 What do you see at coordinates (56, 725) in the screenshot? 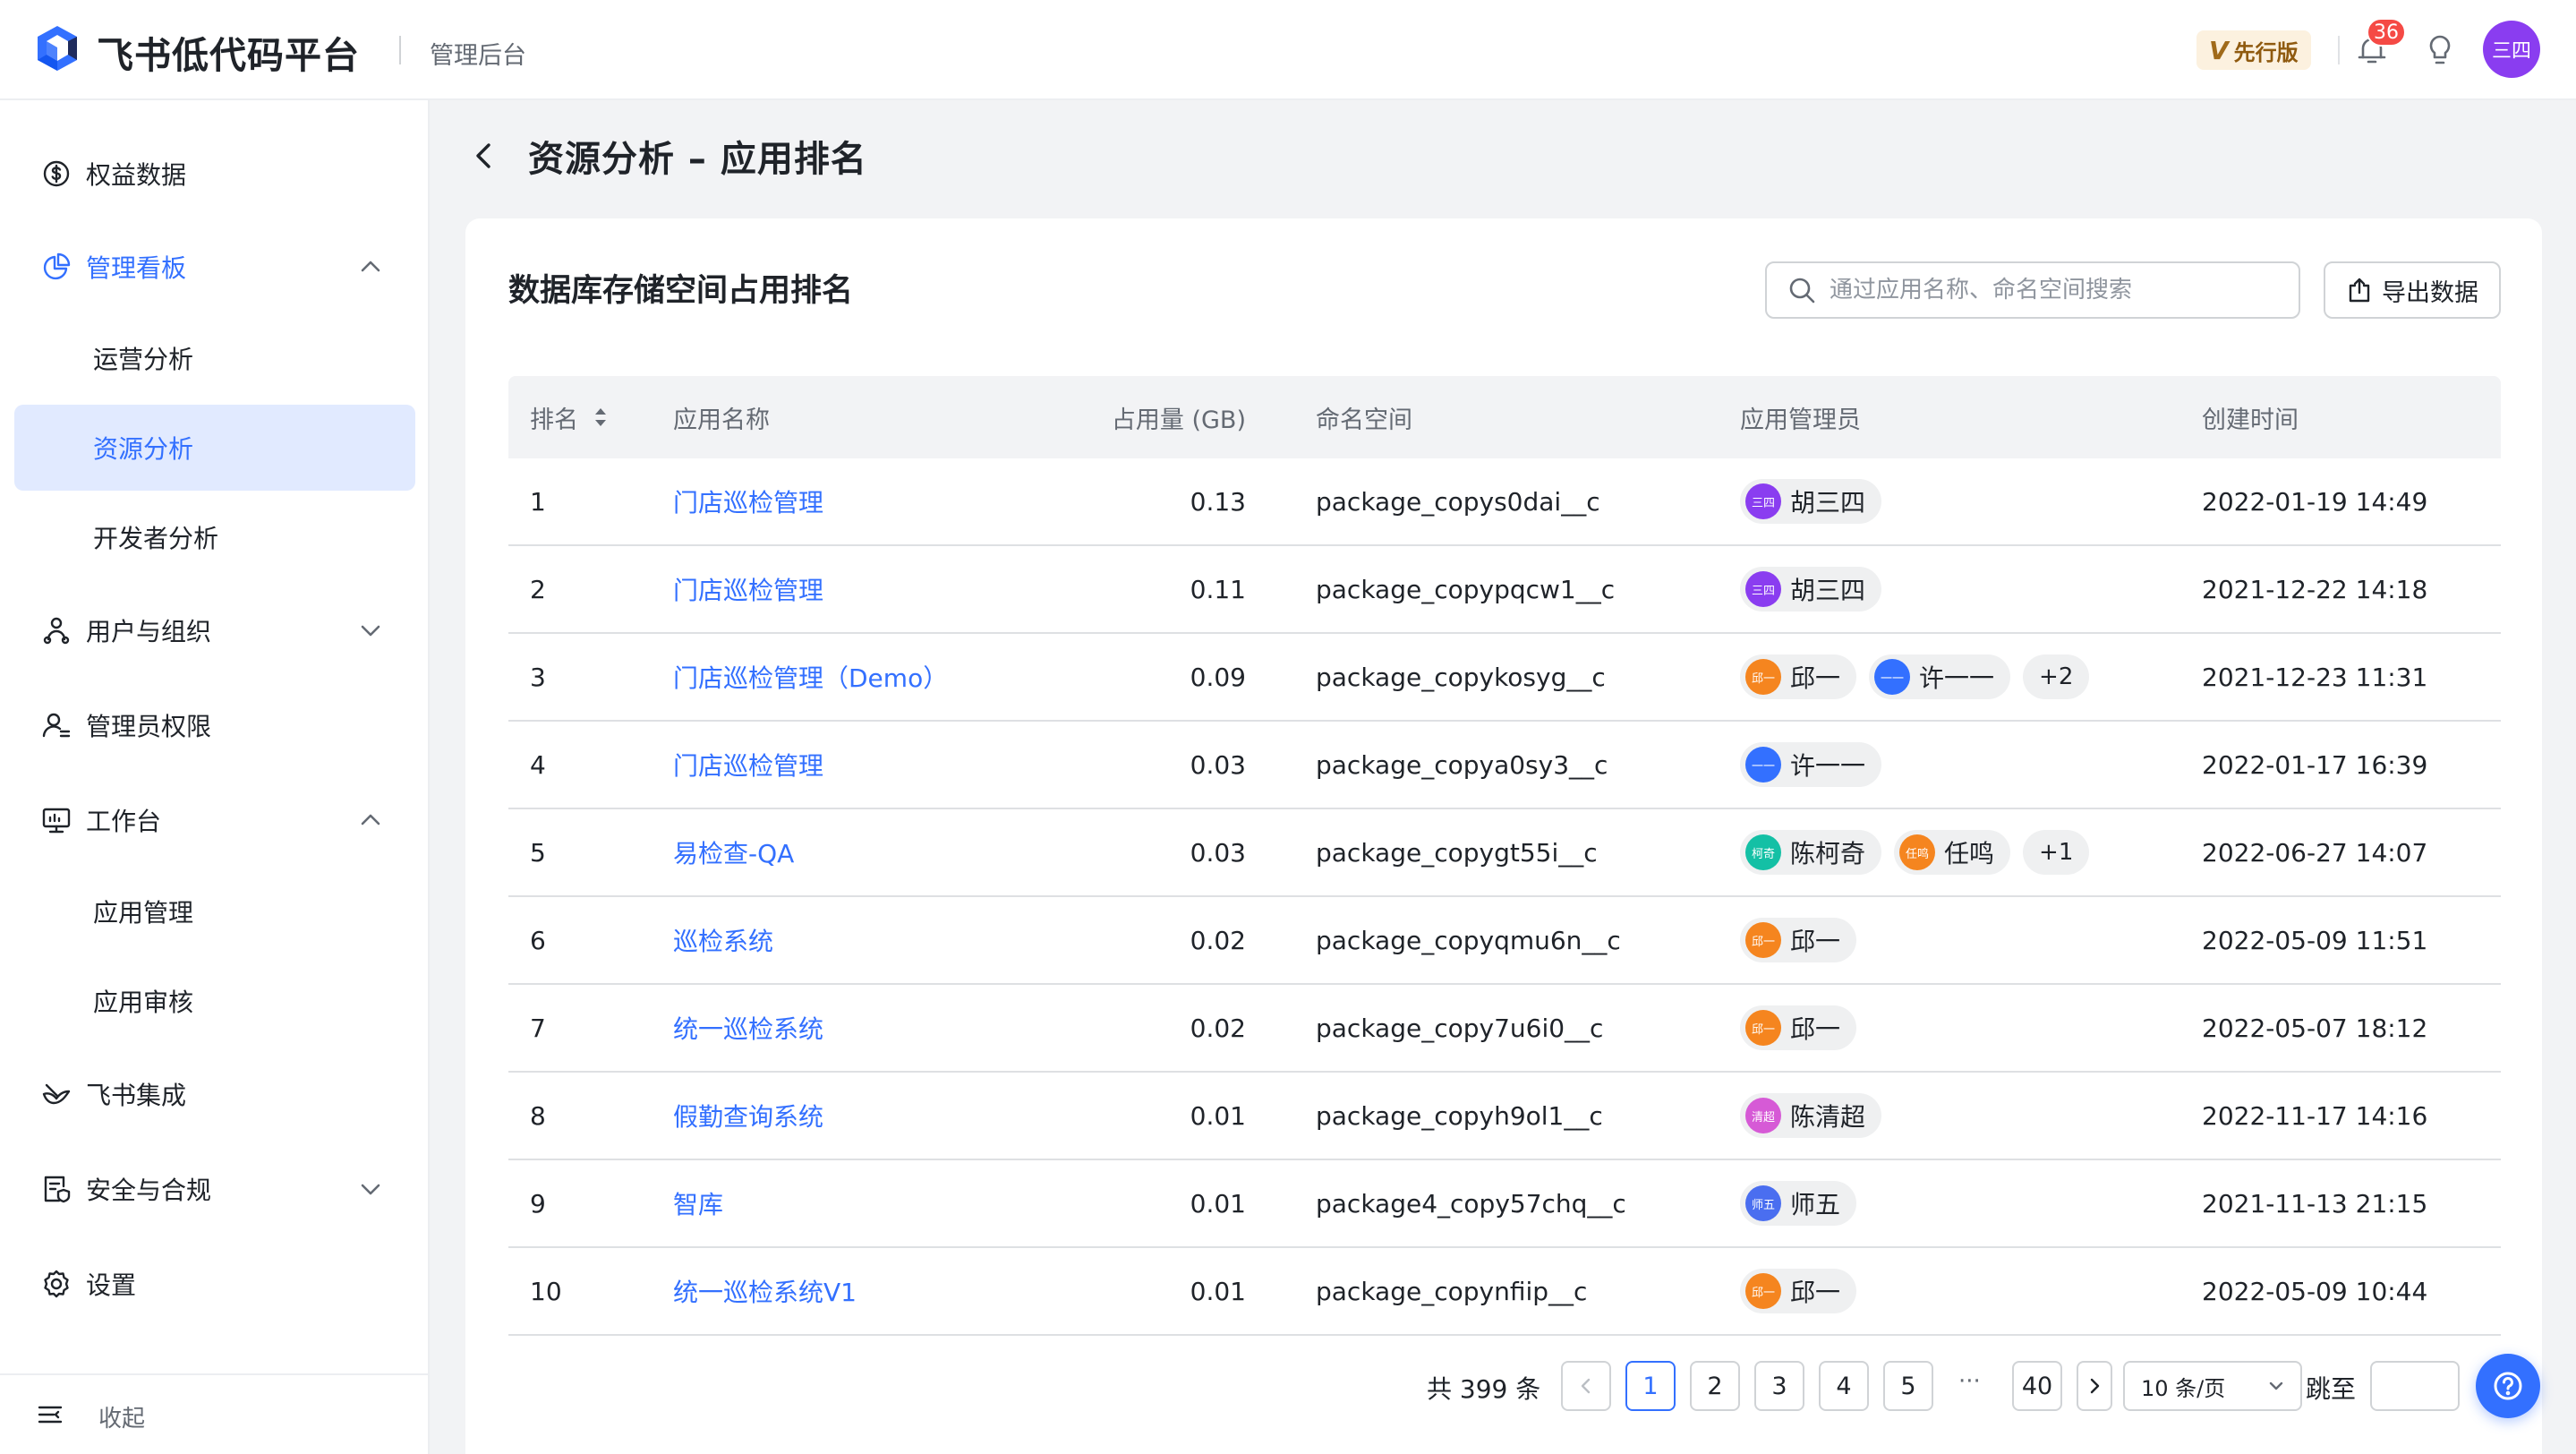
I see `admin-user-icon` at bounding box center [56, 725].